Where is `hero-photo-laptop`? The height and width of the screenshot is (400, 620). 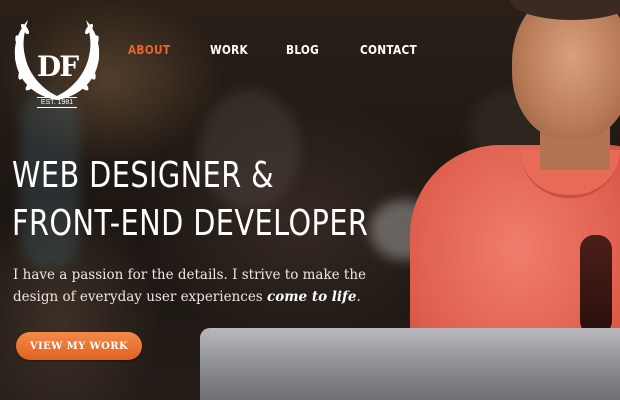 hero-photo-laptop is located at coordinates (410, 364).